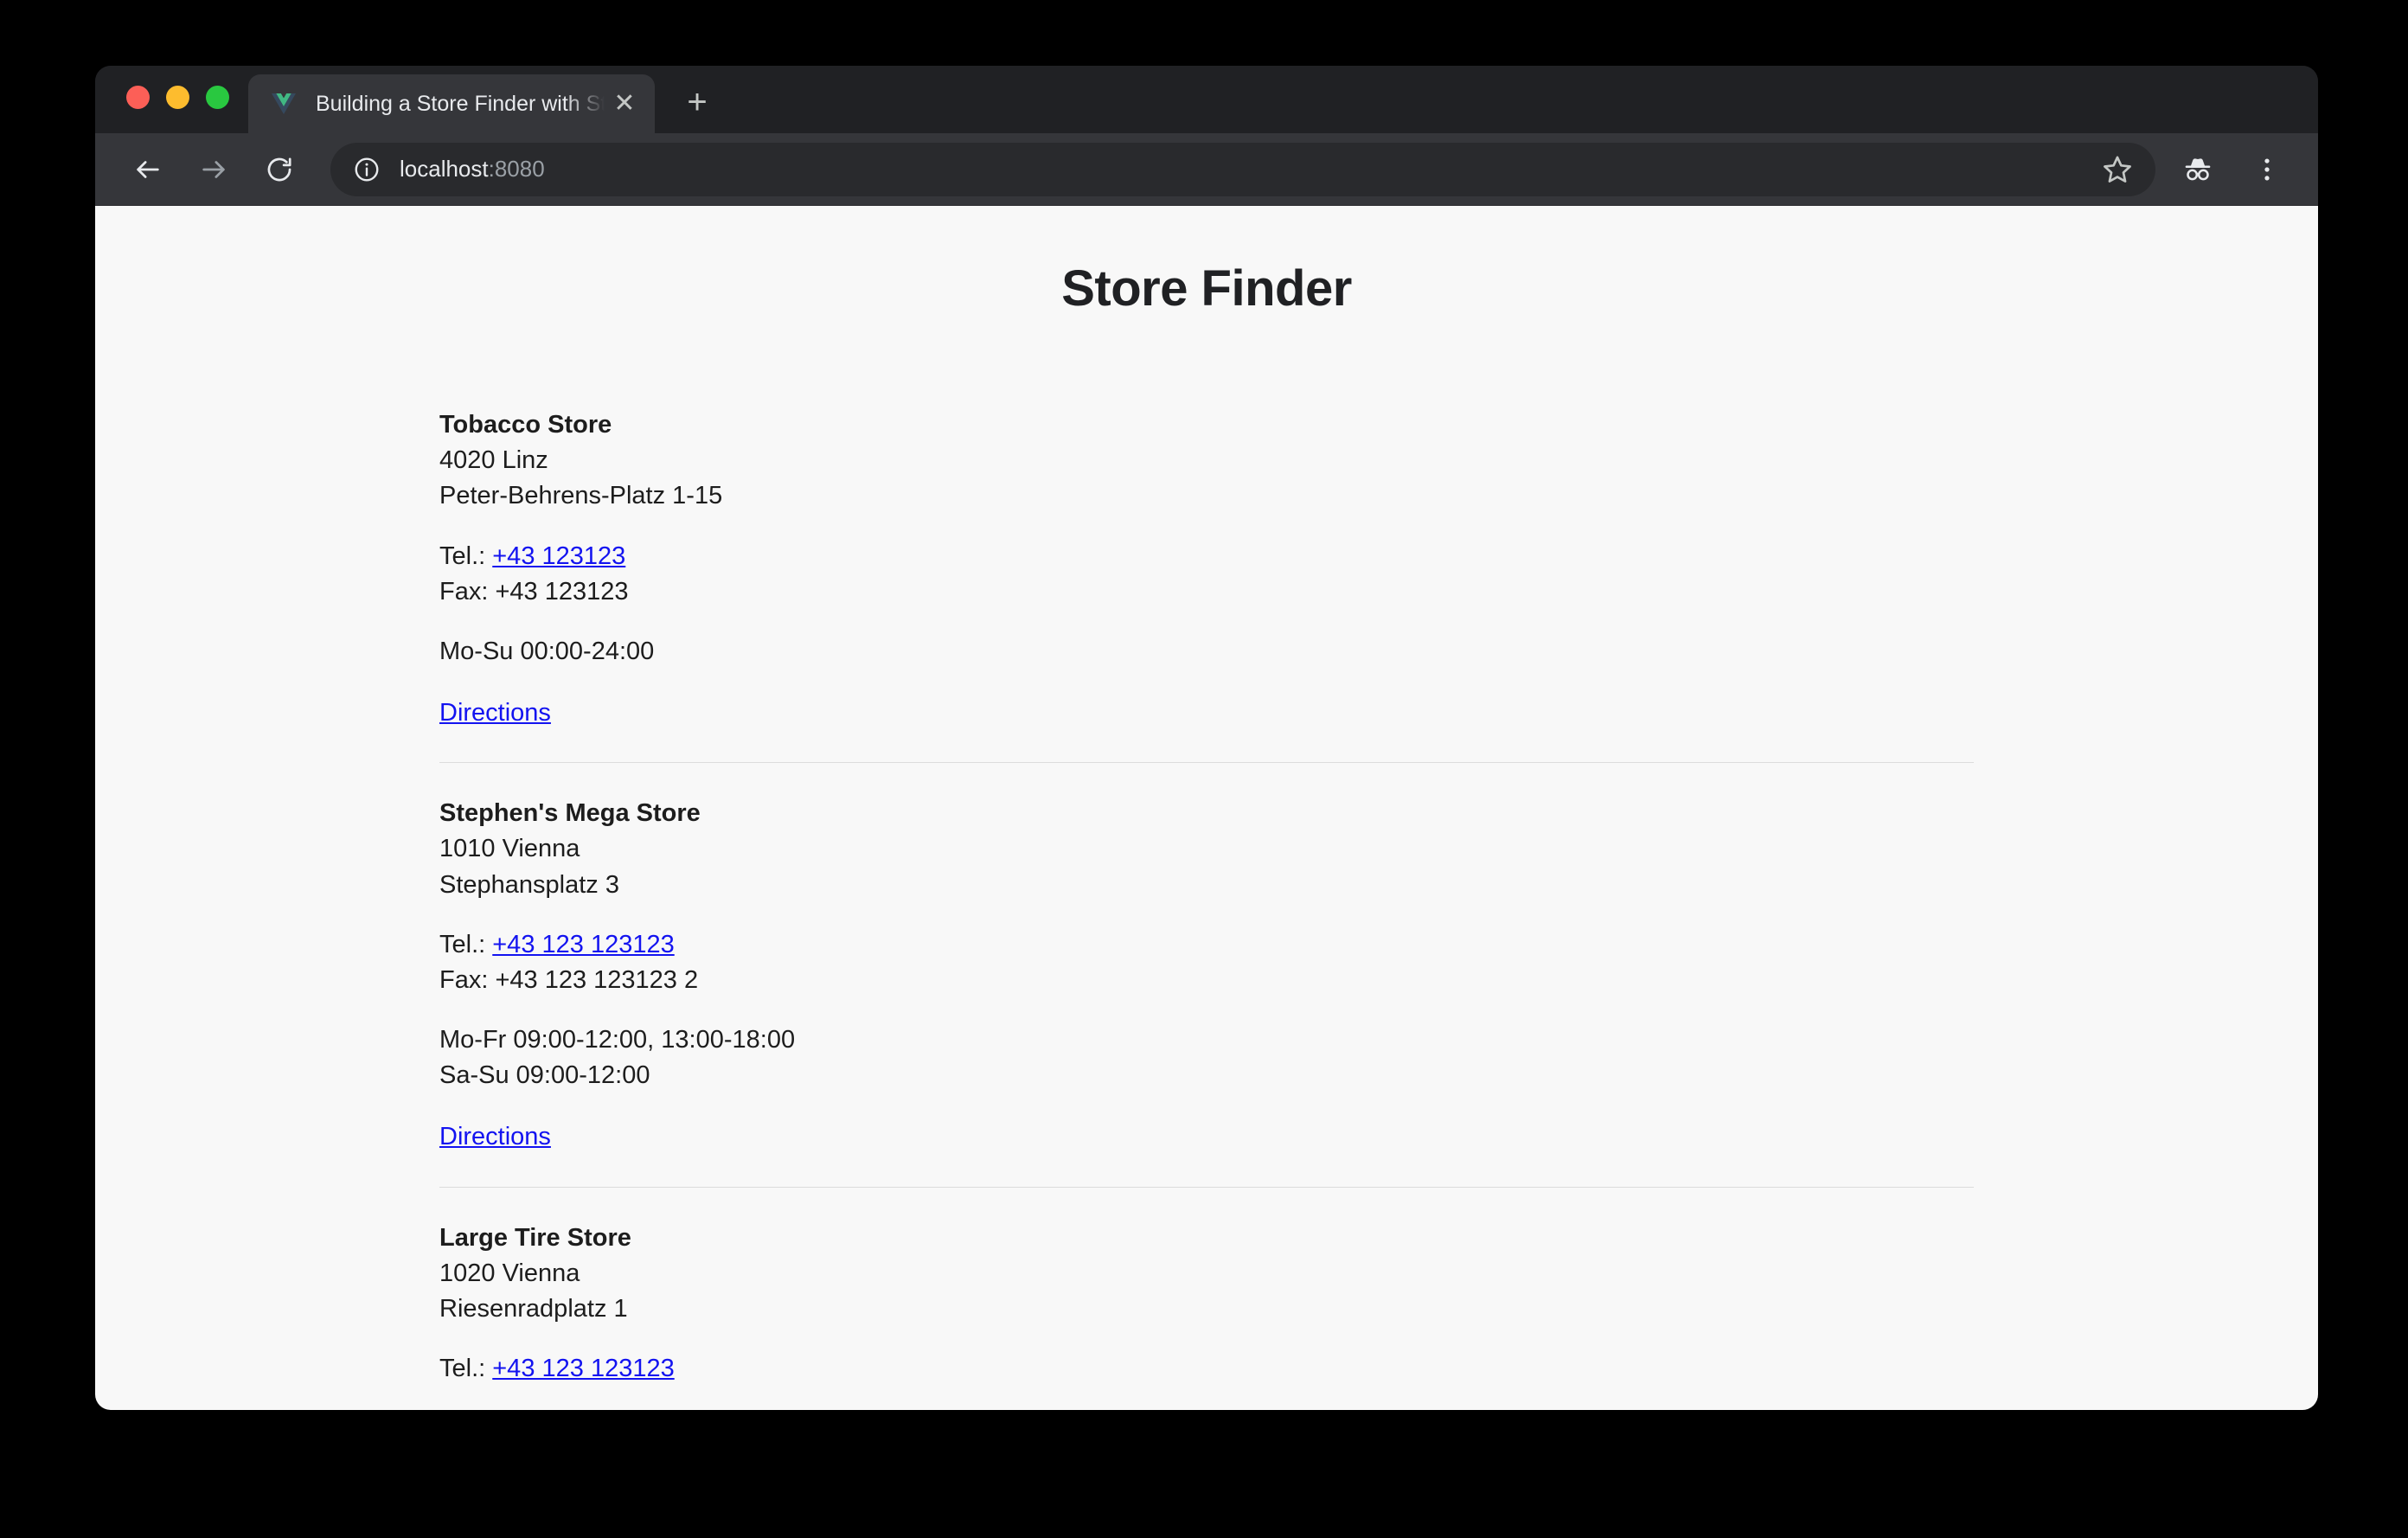 Image resolution: width=2408 pixels, height=1538 pixels. Describe the element at coordinates (617, 1040) in the screenshot. I see `store-hours-row: Mo-Fr 09:00-12:00, 13:00-18:00` at that location.